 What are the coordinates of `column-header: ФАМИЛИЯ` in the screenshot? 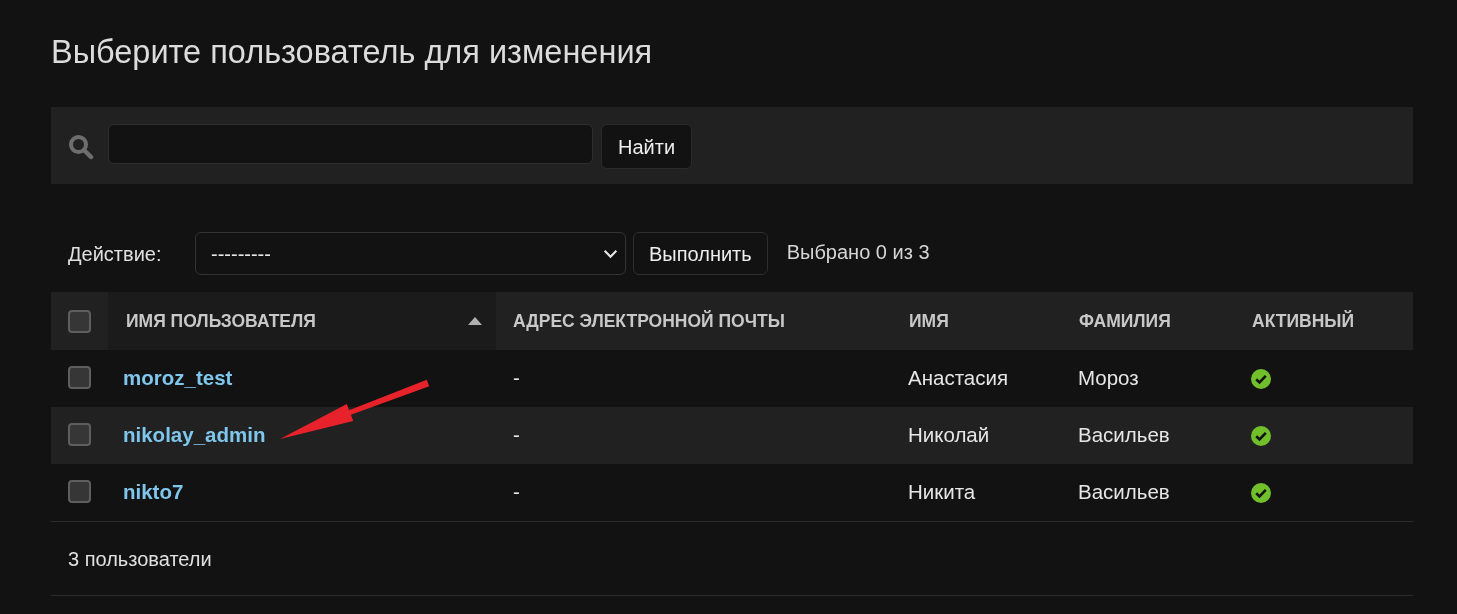 It's located at (1148, 321).